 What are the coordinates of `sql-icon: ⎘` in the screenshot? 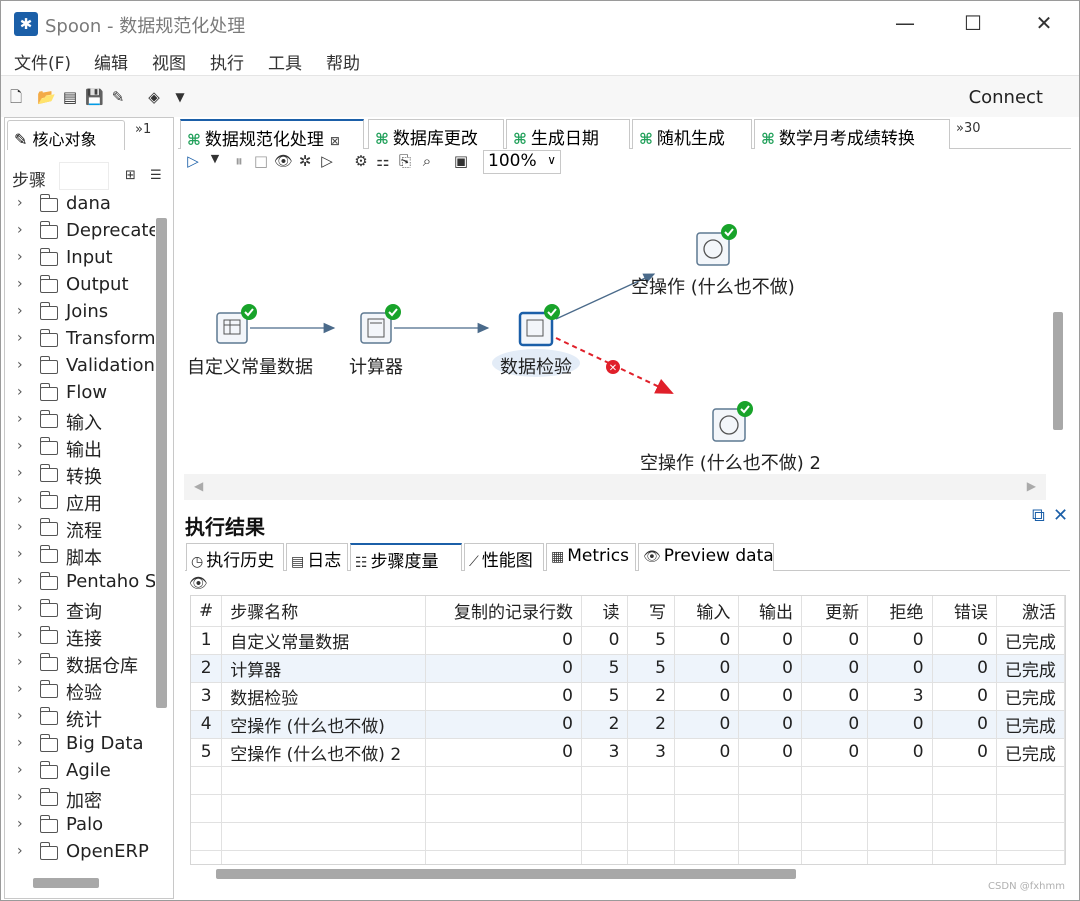 It's located at (405, 162).